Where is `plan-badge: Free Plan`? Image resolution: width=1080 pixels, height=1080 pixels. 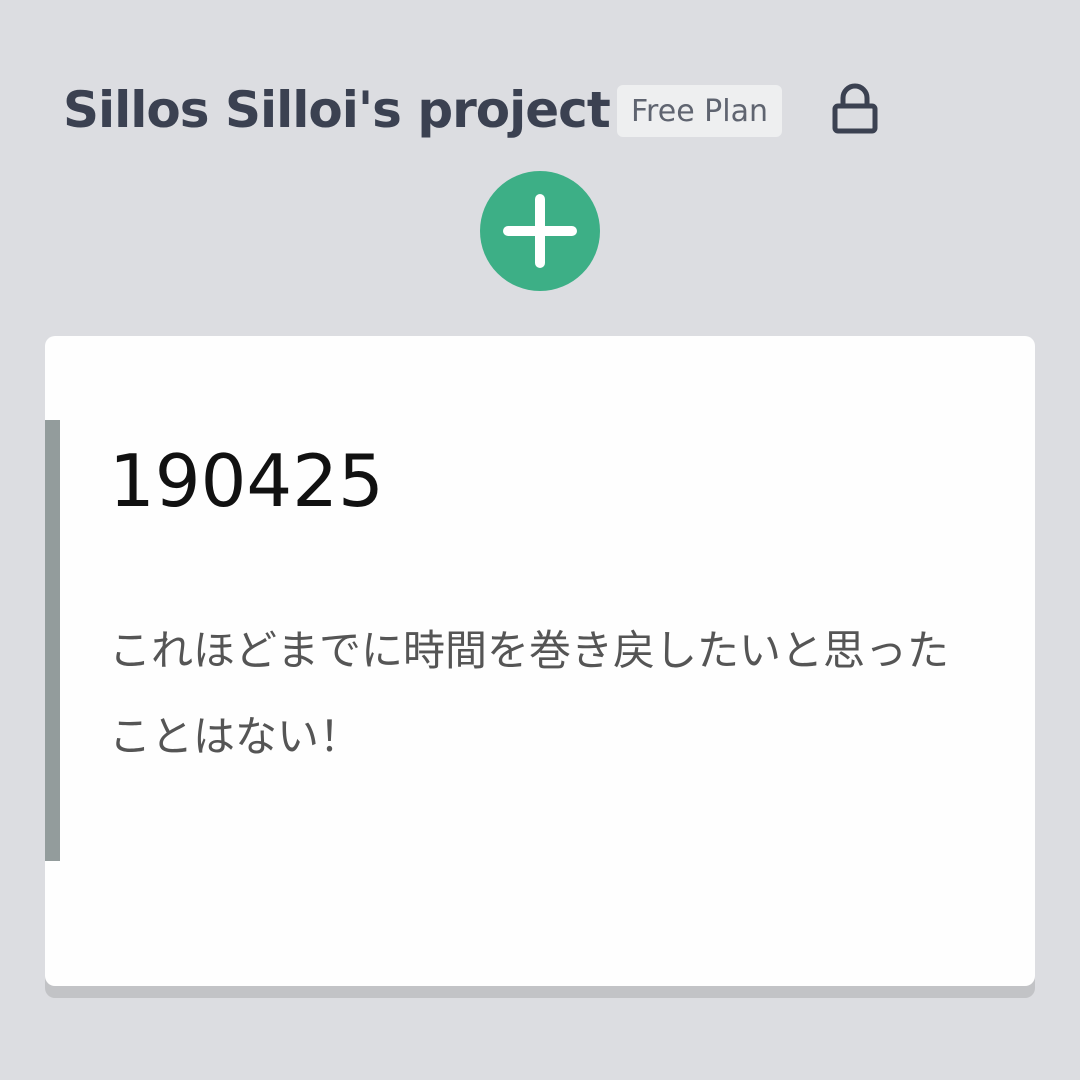
plan-badge: Free Plan is located at coordinates (699, 111).